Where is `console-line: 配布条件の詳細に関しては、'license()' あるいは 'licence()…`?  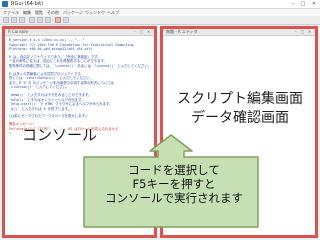 console-line: 配布条件の詳細に関しては、'license()' あるいは 'licence()… is located at coordinates (80, 65).